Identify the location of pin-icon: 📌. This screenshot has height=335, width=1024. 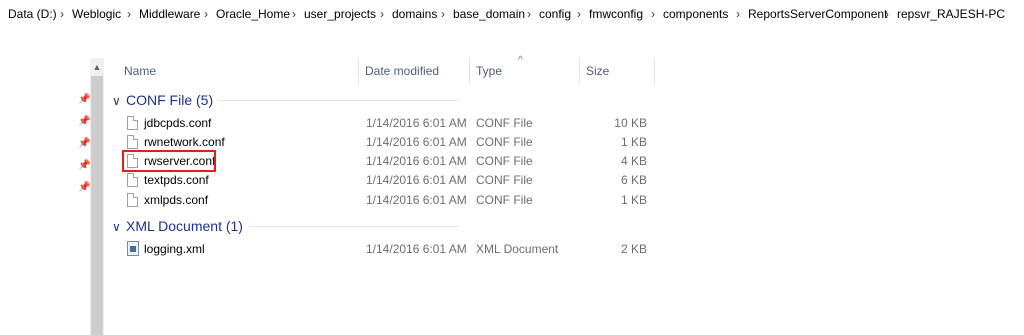
(84, 100).